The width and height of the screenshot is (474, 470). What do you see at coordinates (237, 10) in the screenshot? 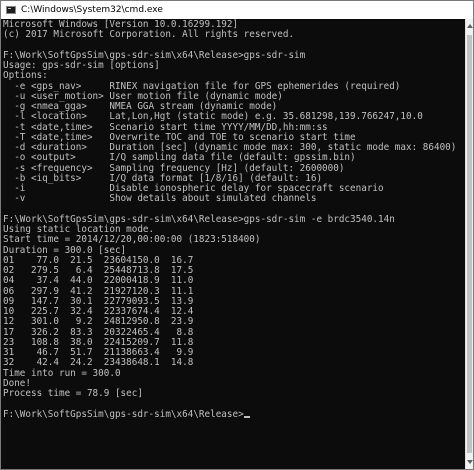
I see `title-bar: C:\Windows\System32\cmd.exe` at bounding box center [237, 10].